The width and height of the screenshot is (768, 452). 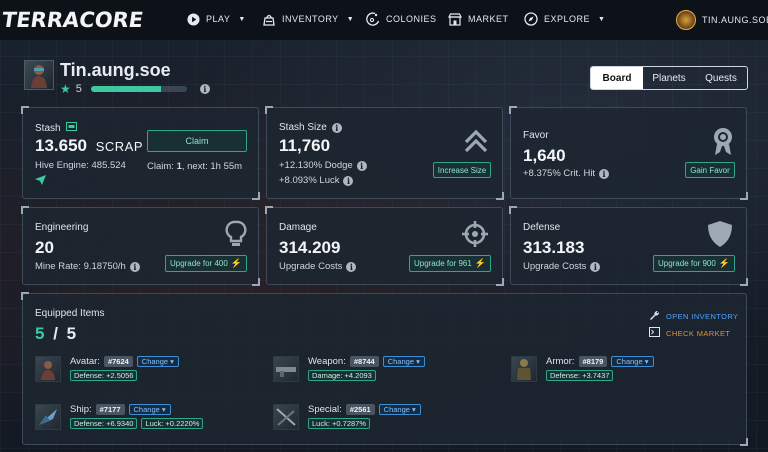 I want to click on user-name: TIN.AUNG.SOE, so click(x=735, y=20).